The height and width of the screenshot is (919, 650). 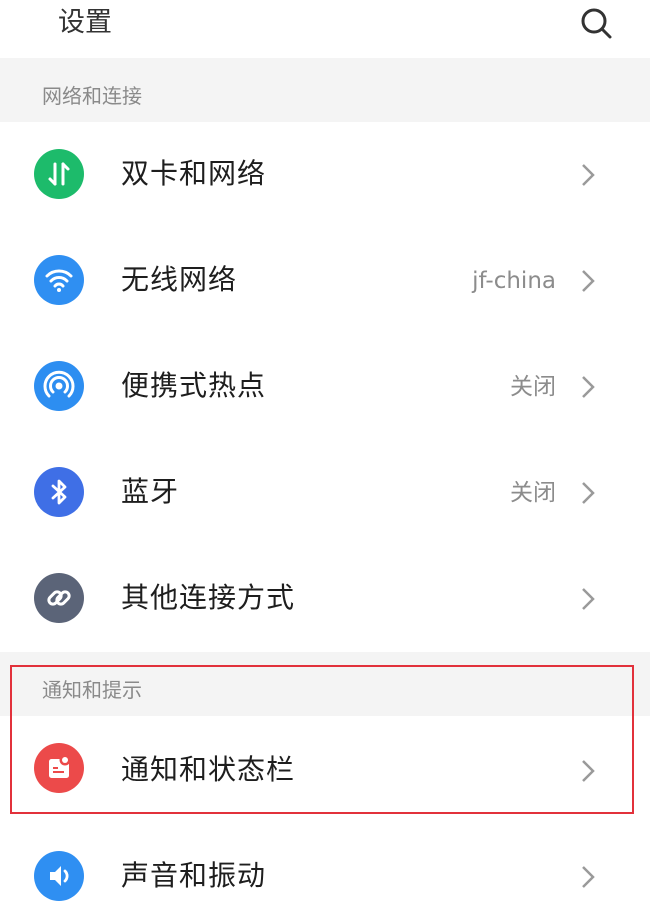 What do you see at coordinates (194, 385) in the screenshot?
I see `item-label: 便携式热点` at bounding box center [194, 385].